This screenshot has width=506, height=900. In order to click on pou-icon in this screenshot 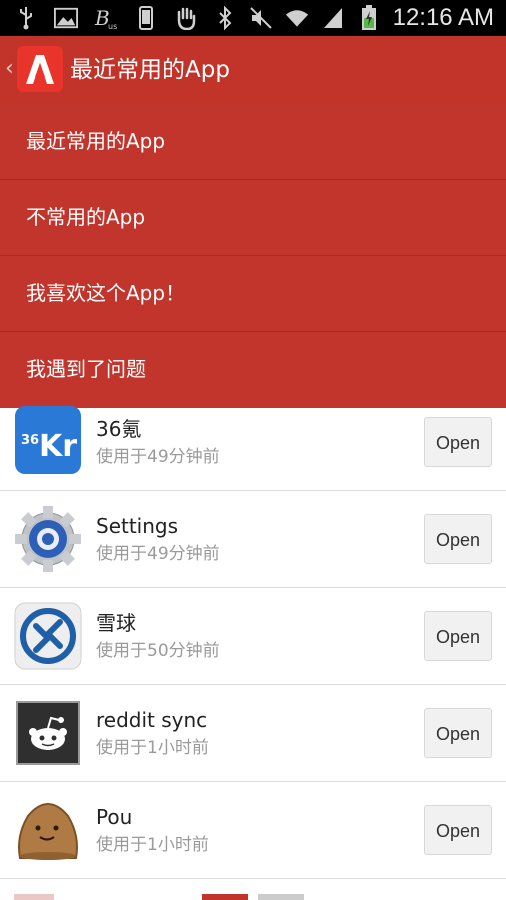, I will do `click(48, 830)`.